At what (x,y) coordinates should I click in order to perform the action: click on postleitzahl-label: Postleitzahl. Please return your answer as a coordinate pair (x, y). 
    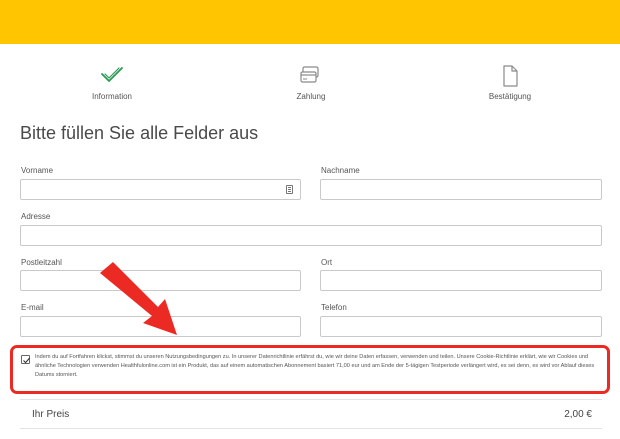
    Looking at the image, I should click on (41, 262).